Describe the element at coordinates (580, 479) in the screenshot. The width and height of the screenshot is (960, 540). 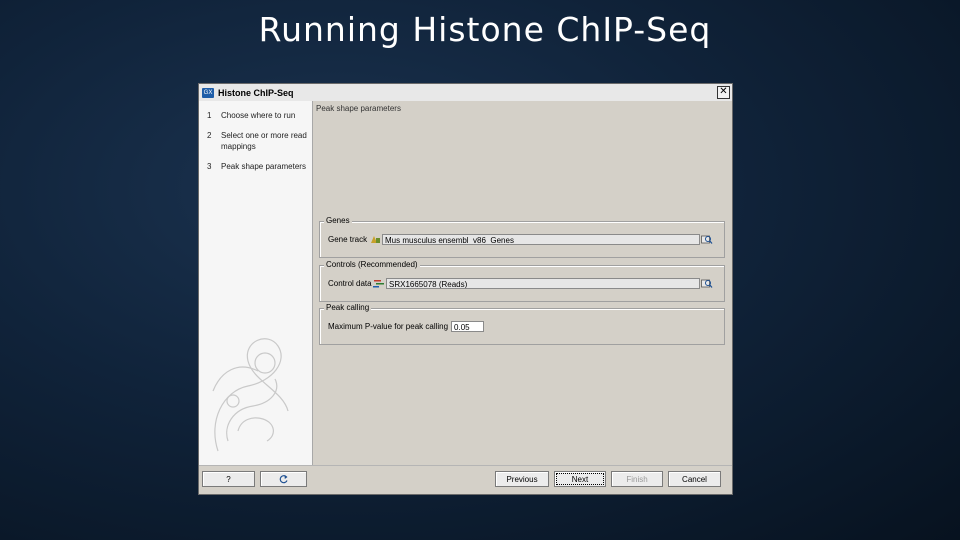
I see `next-button: Next` at that location.